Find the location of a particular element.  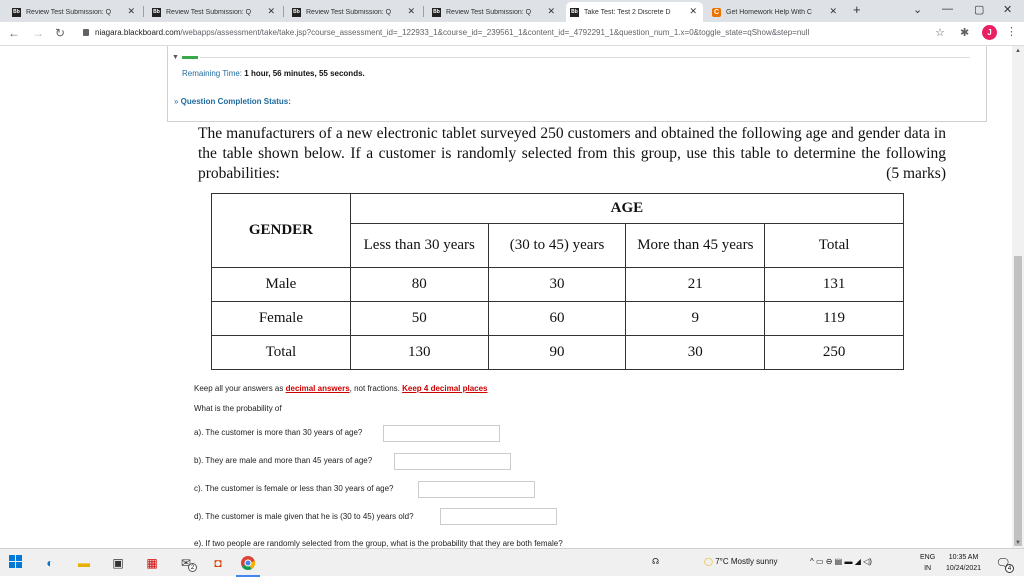

scroll-up-icon: ▲ is located at coordinates (1018, 51).